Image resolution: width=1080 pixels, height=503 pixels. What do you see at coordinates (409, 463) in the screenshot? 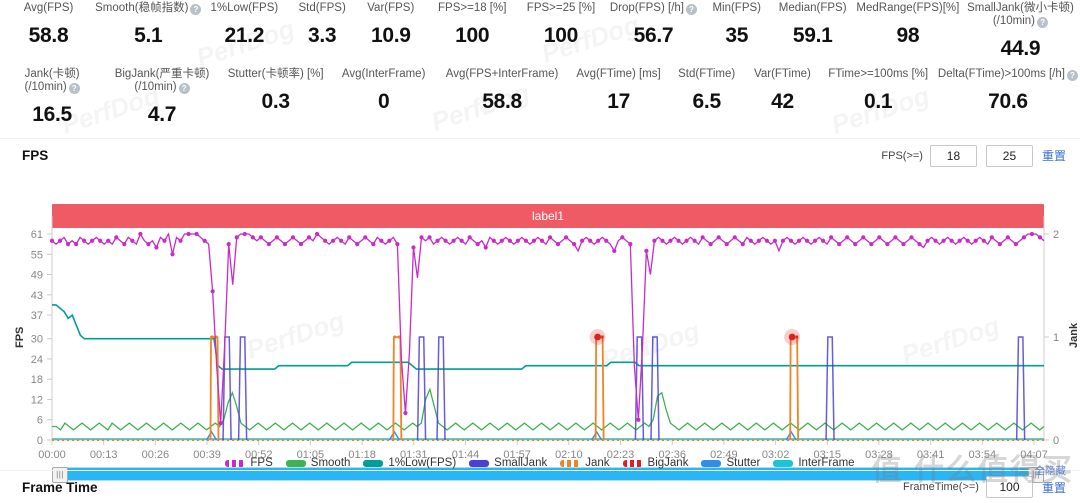
I see `legend-item-1-low-fps-: 1%Low(FPS)` at bounding box center [409, 463].